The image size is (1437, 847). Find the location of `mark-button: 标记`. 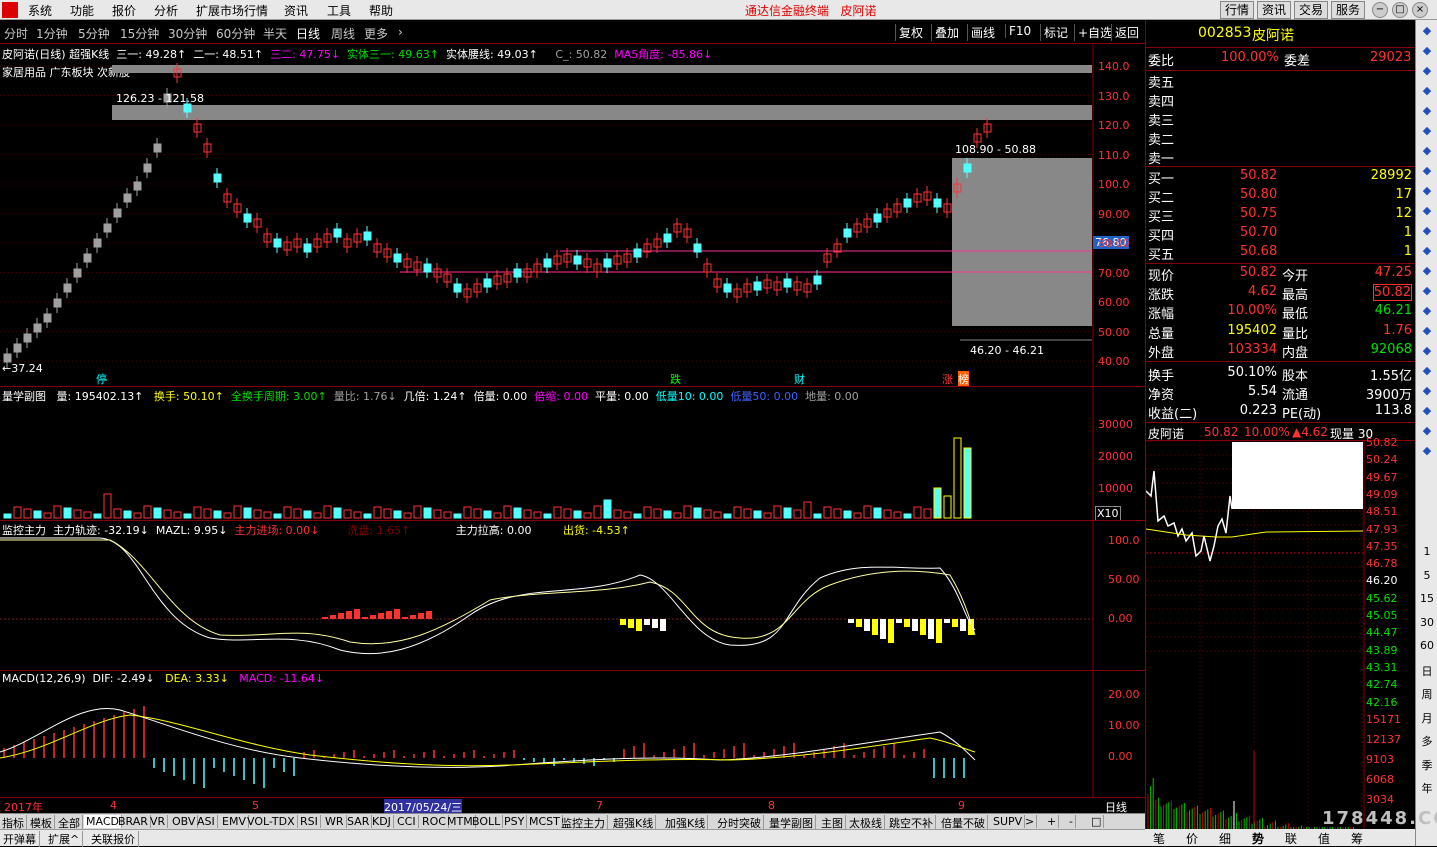

mark-button: 标记 is located at coordinates (1055, 32).